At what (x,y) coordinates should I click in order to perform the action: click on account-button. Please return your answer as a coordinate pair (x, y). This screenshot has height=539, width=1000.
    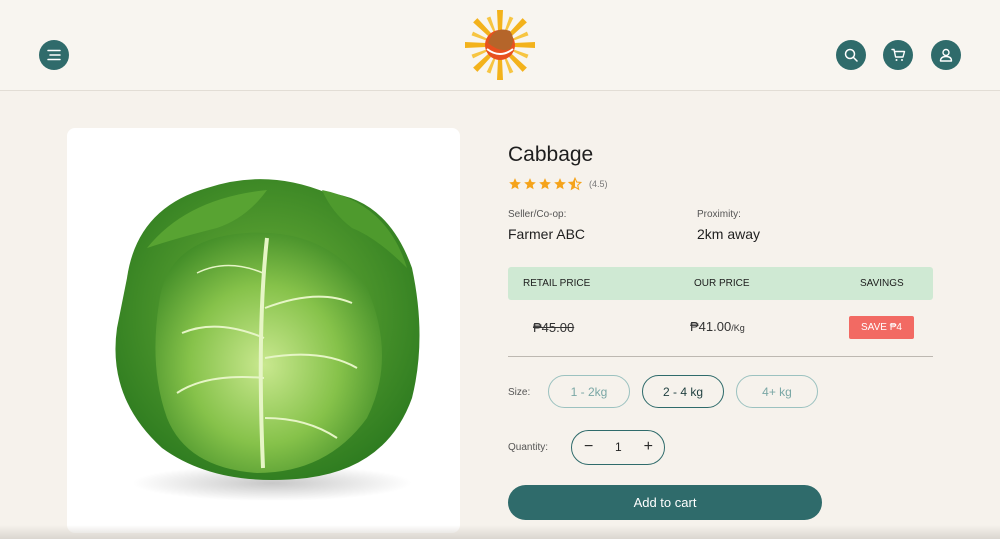
    Looking at the image, I should click on (946, 55).